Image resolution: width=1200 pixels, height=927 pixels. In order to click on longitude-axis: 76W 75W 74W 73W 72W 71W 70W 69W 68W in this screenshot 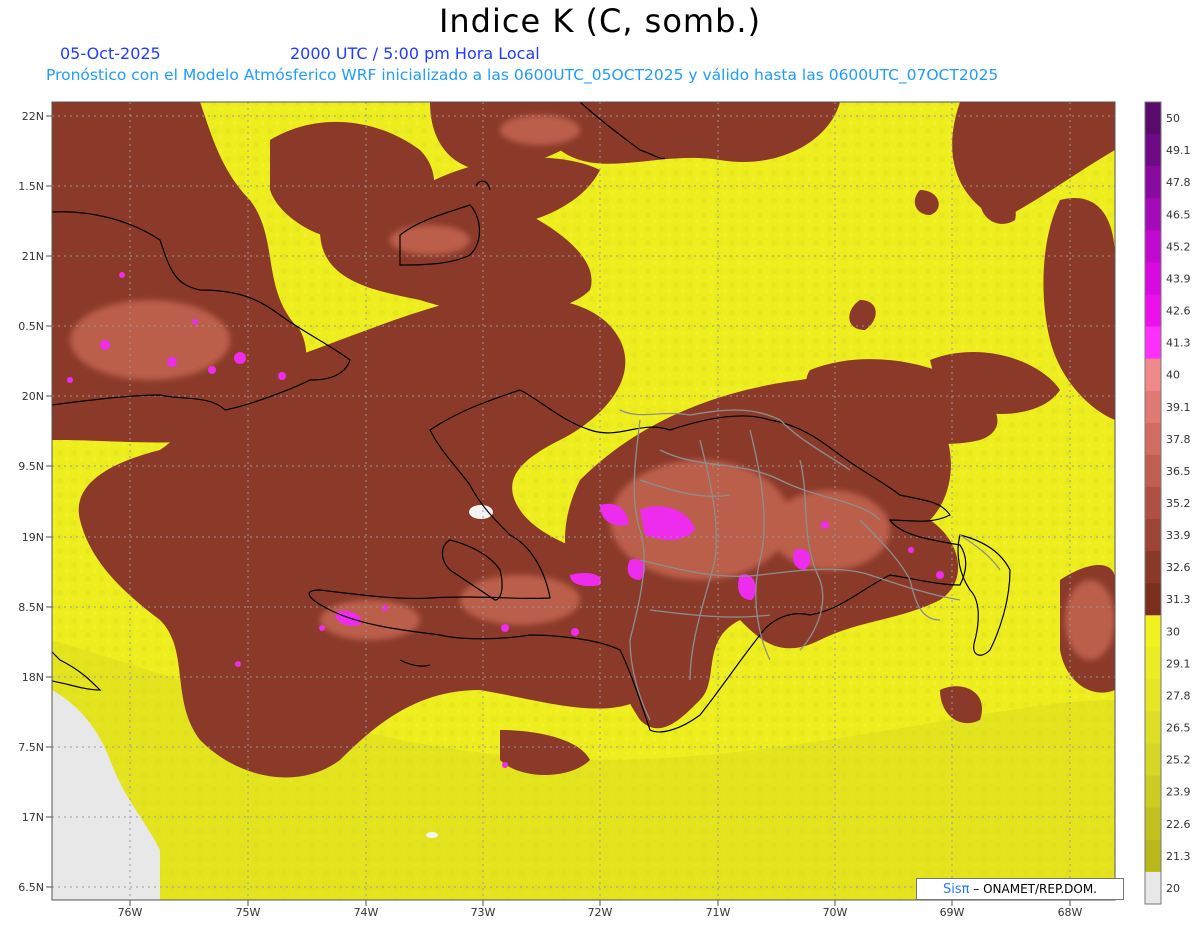, I will do `click(600, 909)`.